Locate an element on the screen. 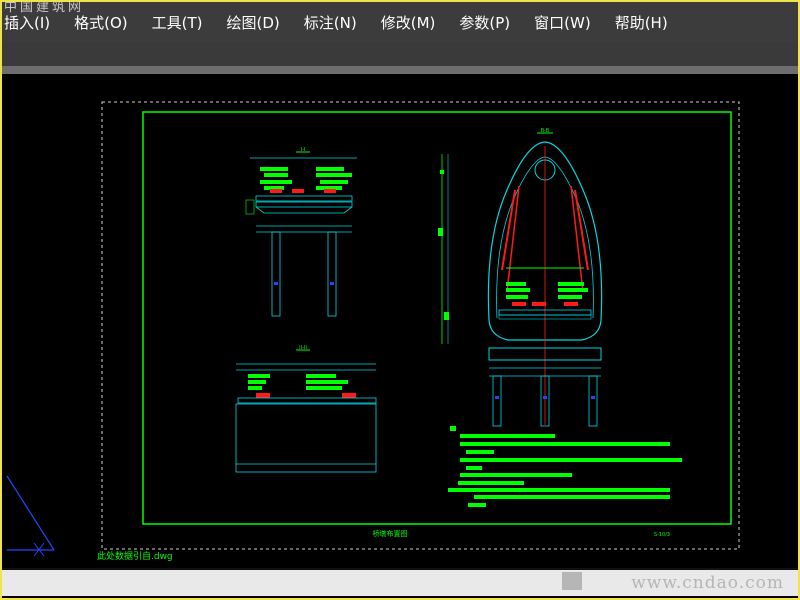 This screenshot has height=600, width=800. menu-modify: 修改(M) is located at coordinates (408, 22).